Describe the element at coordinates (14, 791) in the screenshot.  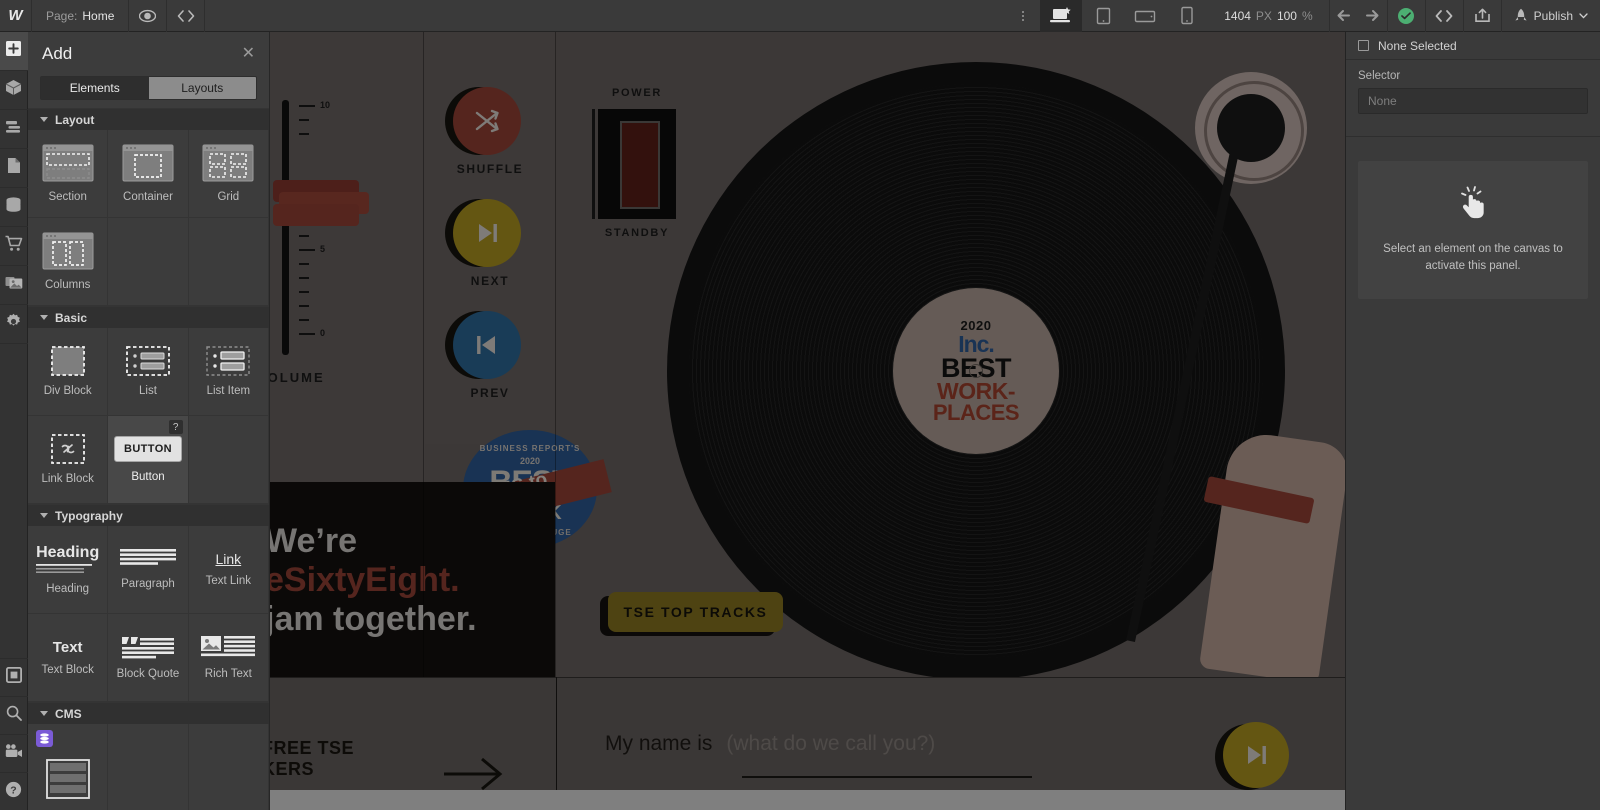
I see `rail-item-help: ?` at that location.